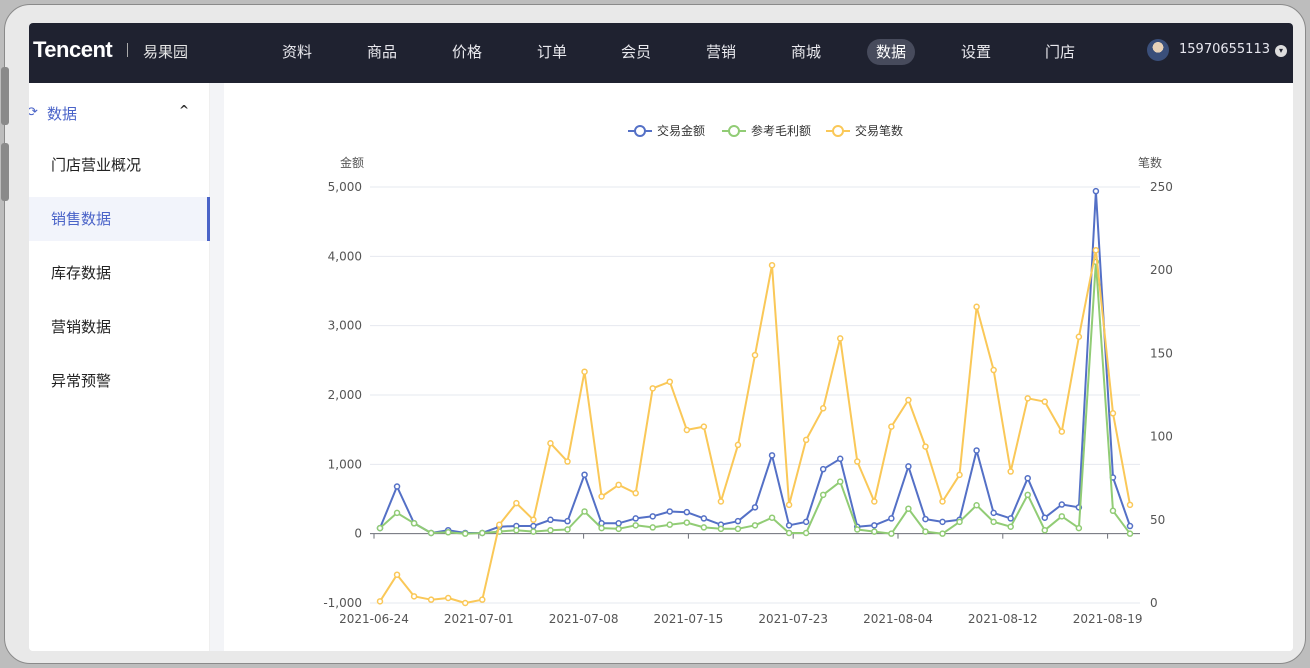 Image resolution: width=1310 pixels, height=668 pixels. Describe the element at coordinates (1161, 270) in the screenshot. I see `y-right-tick-label: 200` at that location.